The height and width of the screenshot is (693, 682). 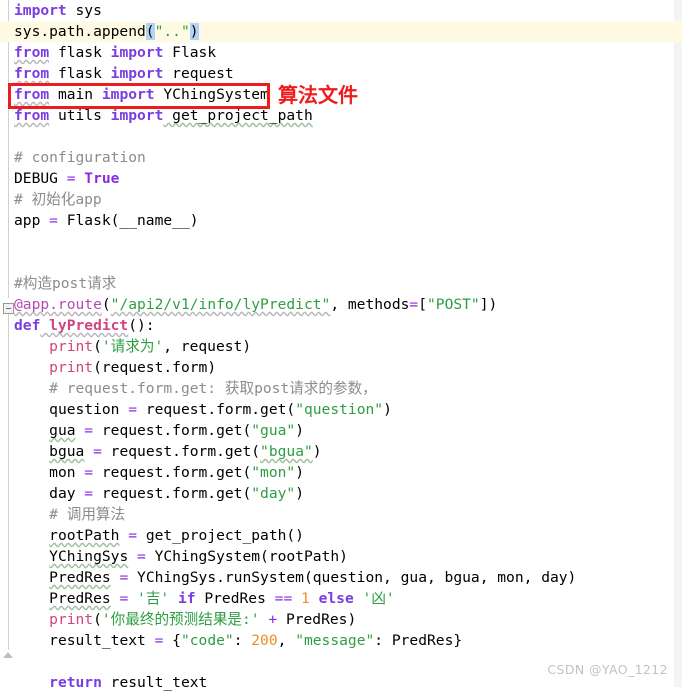 I want to click on token-string-route: "/api2/v1/info/lyPredict", so click(x=220, y=304).